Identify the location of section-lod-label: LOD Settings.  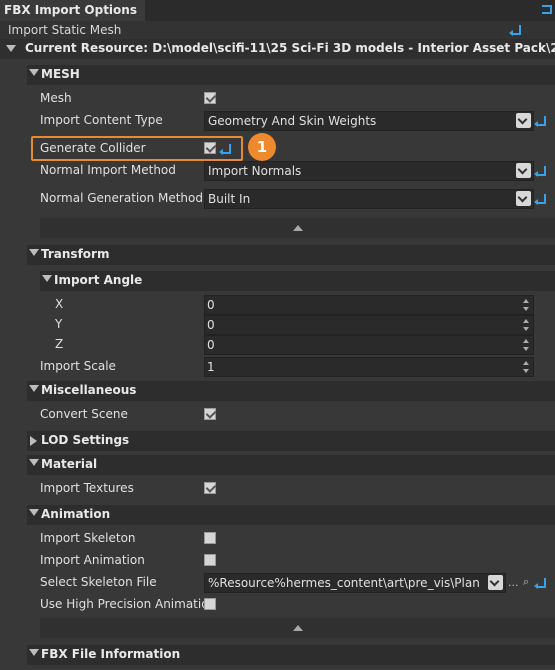
(85, 440).